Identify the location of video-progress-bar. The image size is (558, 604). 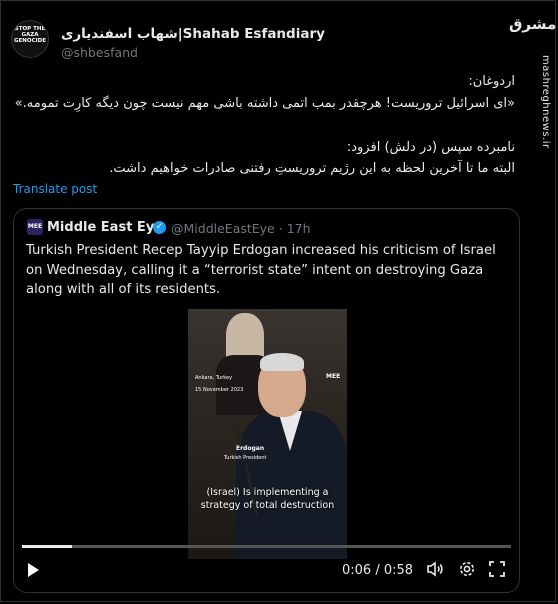
(266, 546).